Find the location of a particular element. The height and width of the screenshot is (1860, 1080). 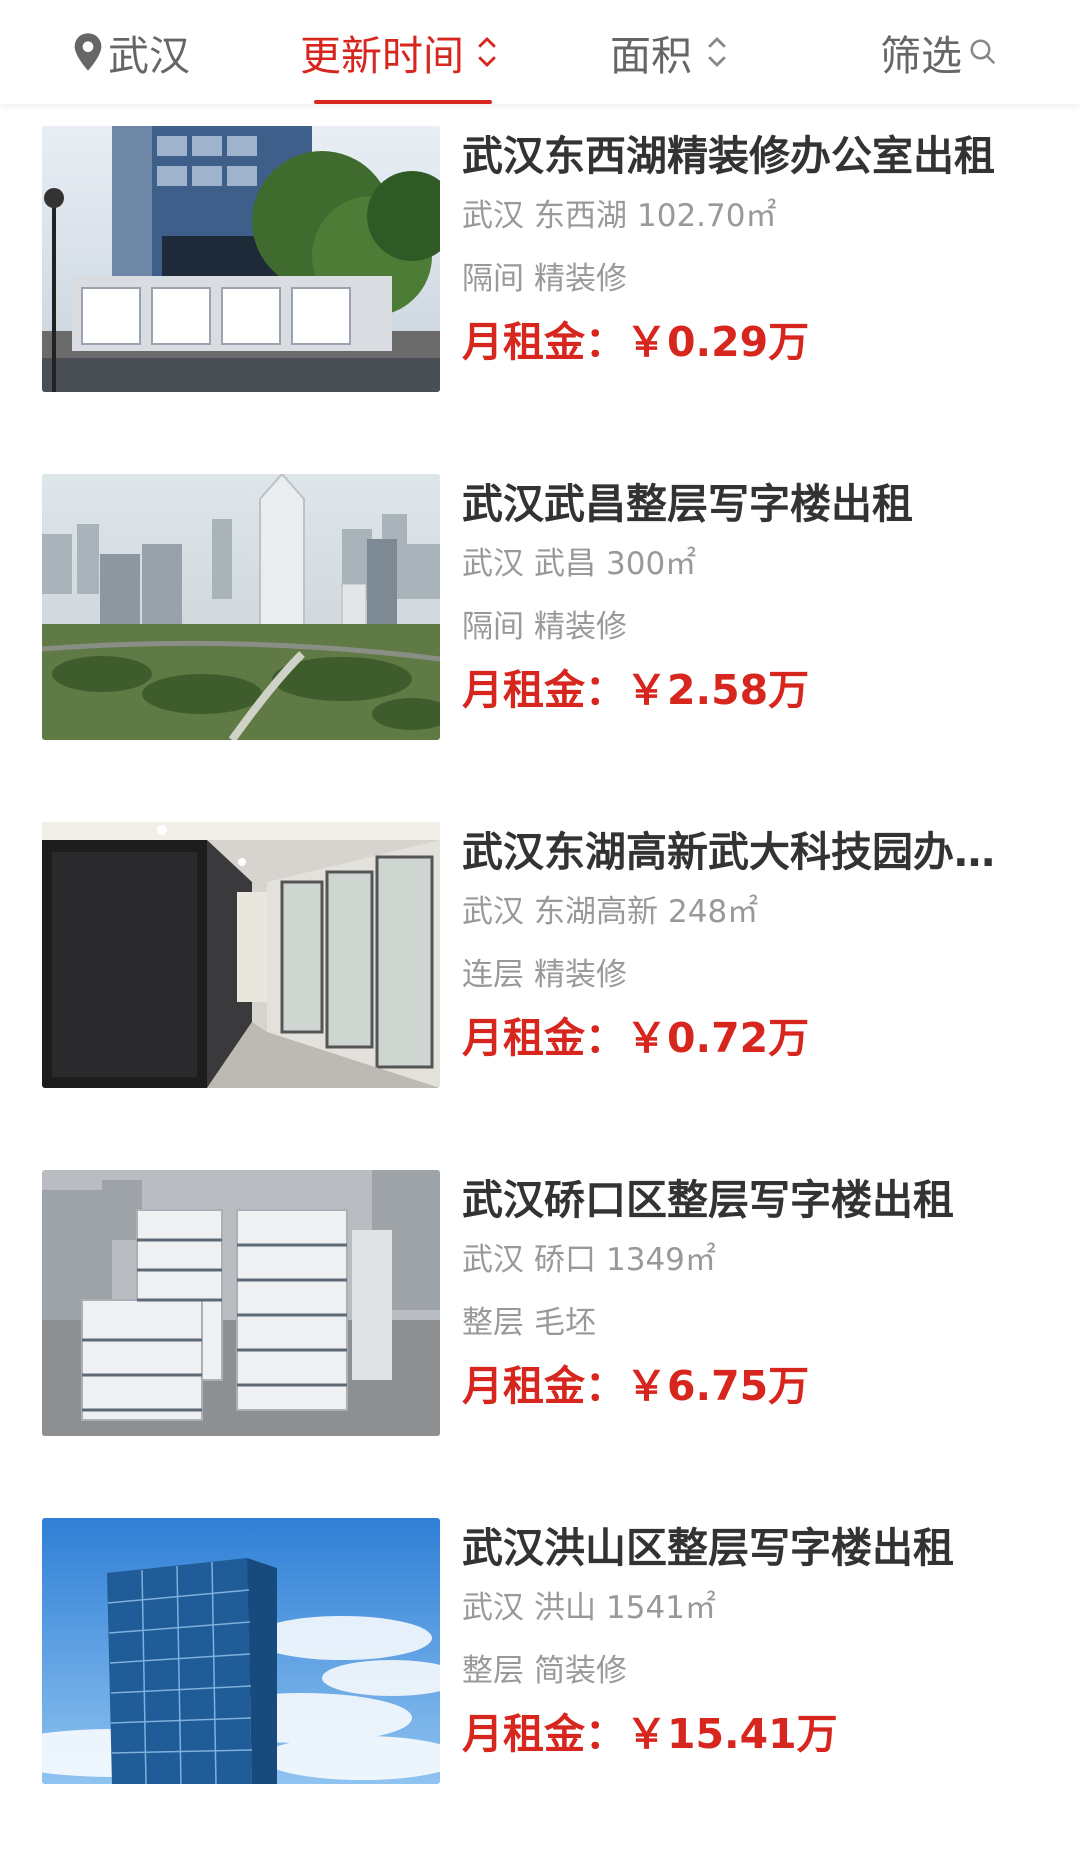

sort-area-tab: 面积 is located at coordinates (670, 52).